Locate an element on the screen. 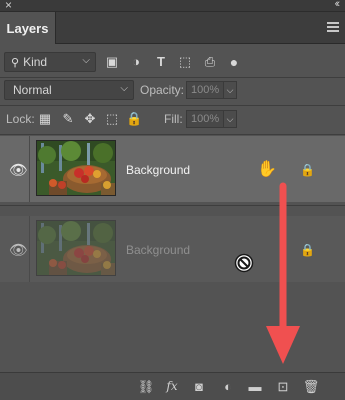  filter-toggle-icon: ● is located at coordinates (234, 62).